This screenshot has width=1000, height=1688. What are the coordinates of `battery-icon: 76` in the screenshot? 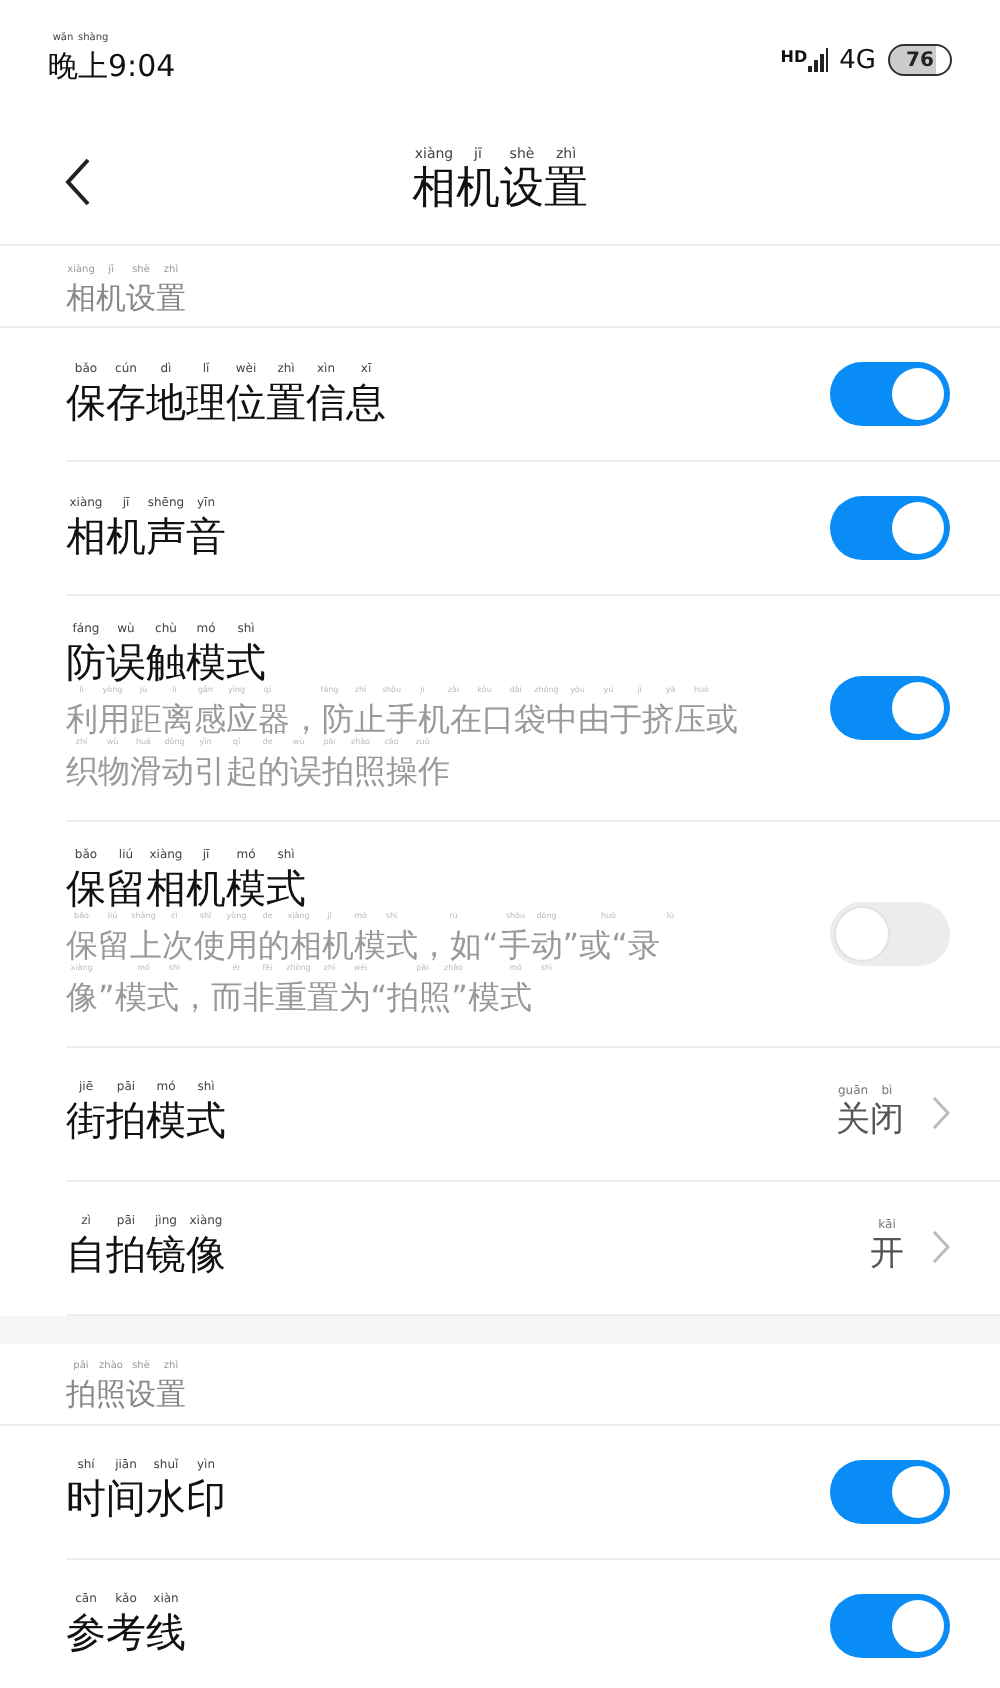 It's located at (920, 60).